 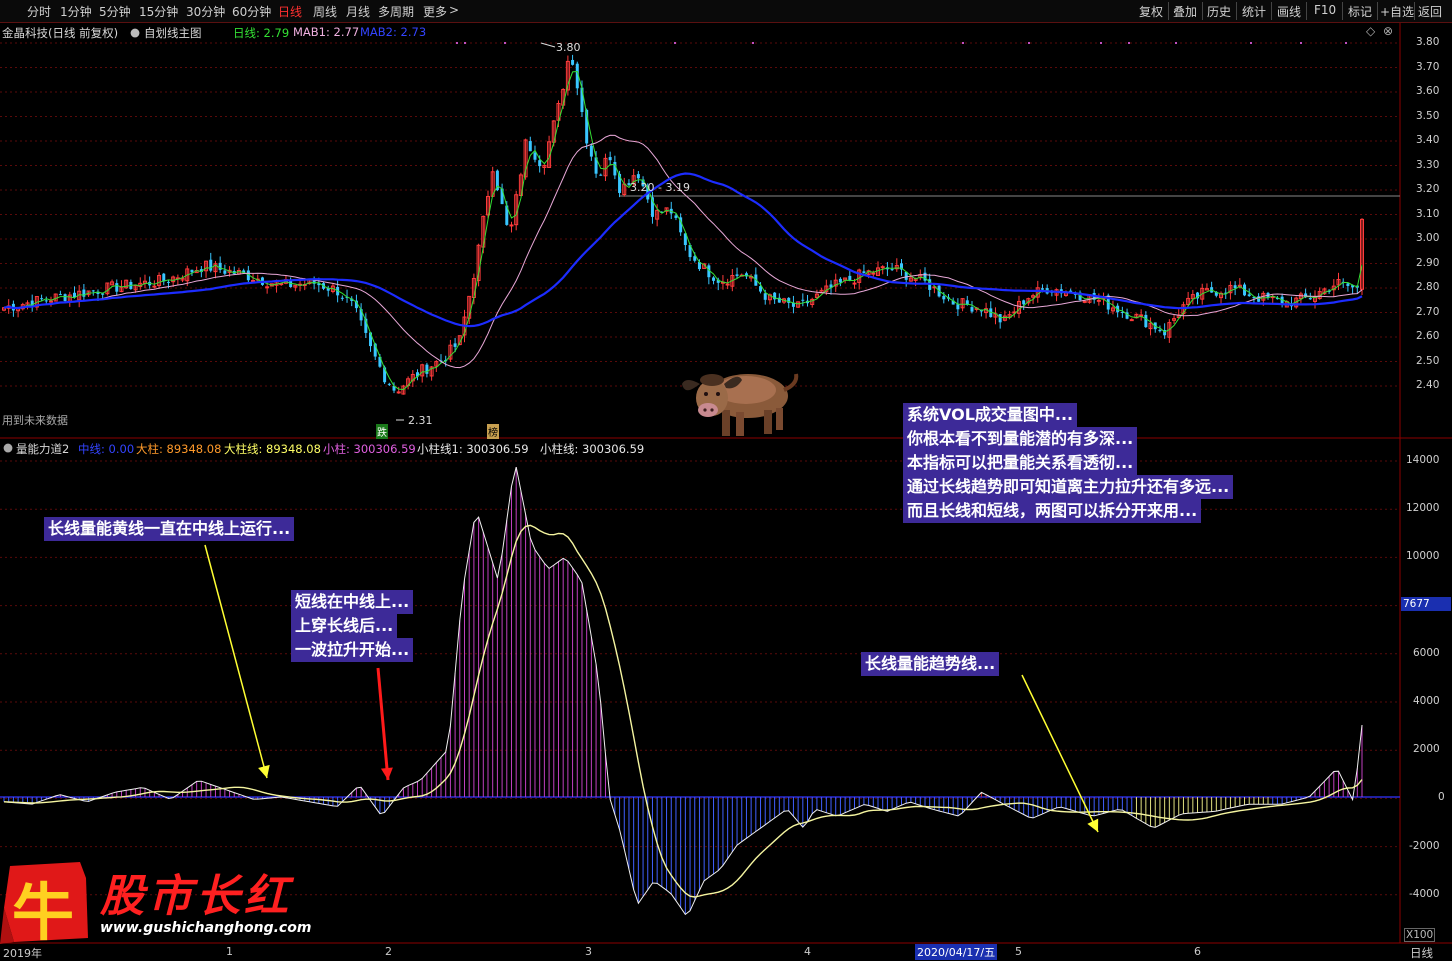 What do you see at coordinates (382, 431) in the screenshot?
I see `die-marker: 跌` at bounding box center [382, 431].